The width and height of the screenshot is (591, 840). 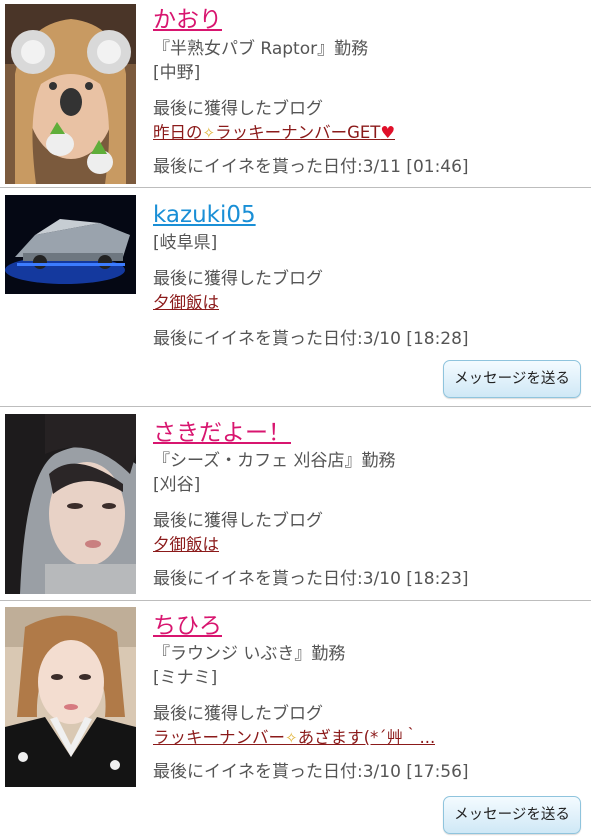 I want to click on user-shop: 『ラウンジ いぶき』勤務, so click(x=249, y=654).